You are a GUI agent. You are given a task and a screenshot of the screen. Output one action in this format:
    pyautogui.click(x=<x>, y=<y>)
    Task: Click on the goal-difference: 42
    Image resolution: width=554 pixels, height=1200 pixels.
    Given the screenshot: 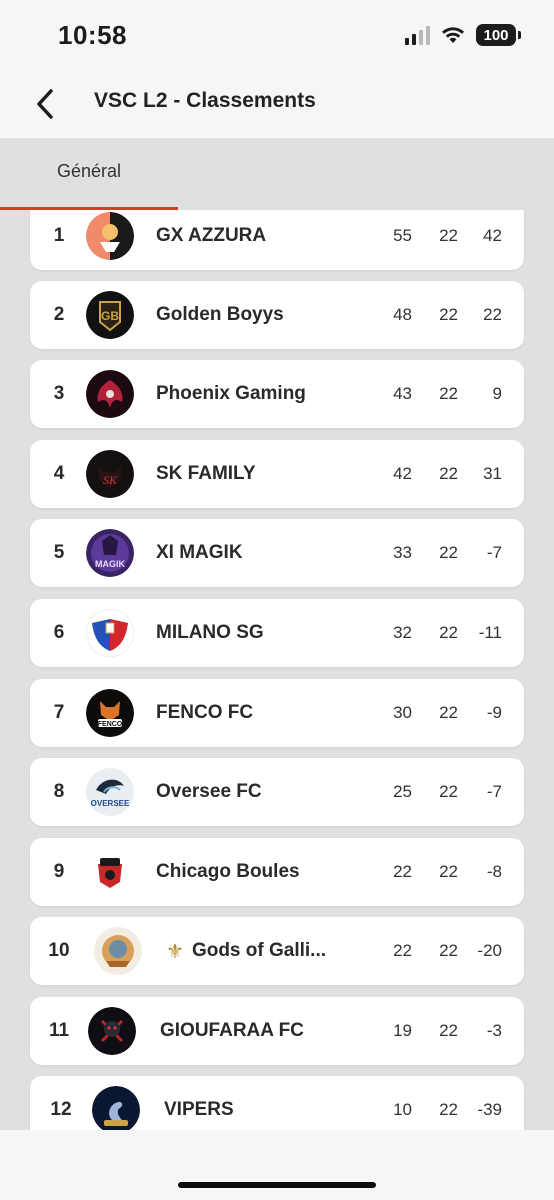 What is the action you would take?
    pyautogui.click(x=492, y=235)
    